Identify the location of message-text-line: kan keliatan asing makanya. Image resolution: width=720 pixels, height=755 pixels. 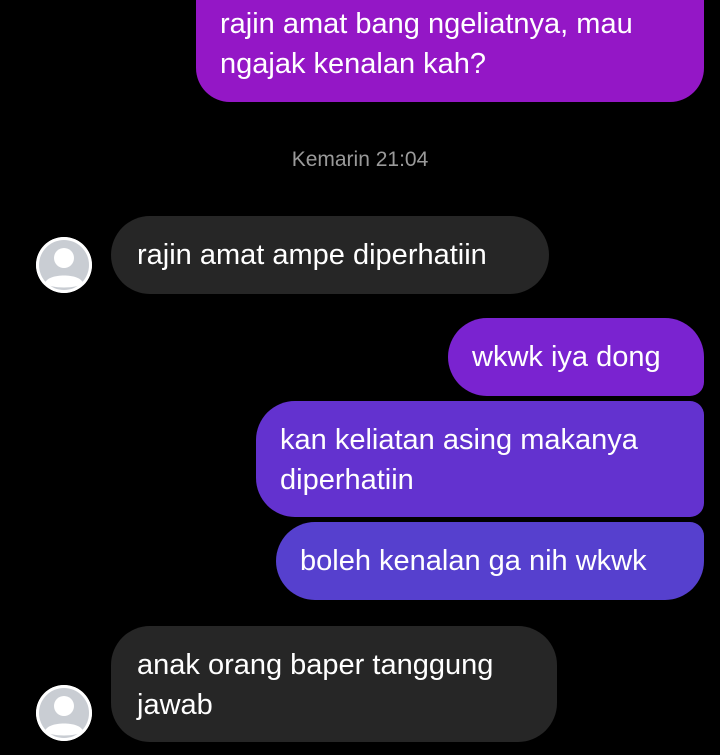
(459, 440).